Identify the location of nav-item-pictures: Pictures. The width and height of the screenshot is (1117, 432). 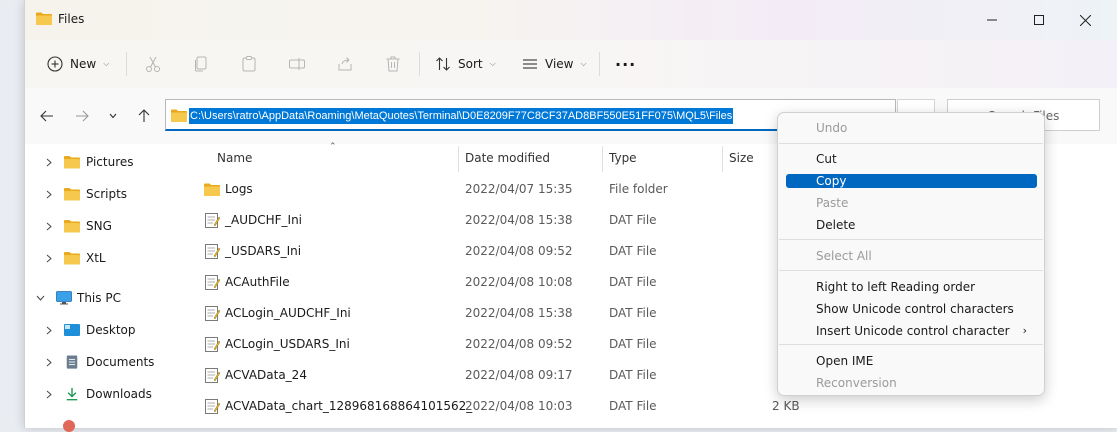
(96, 162).